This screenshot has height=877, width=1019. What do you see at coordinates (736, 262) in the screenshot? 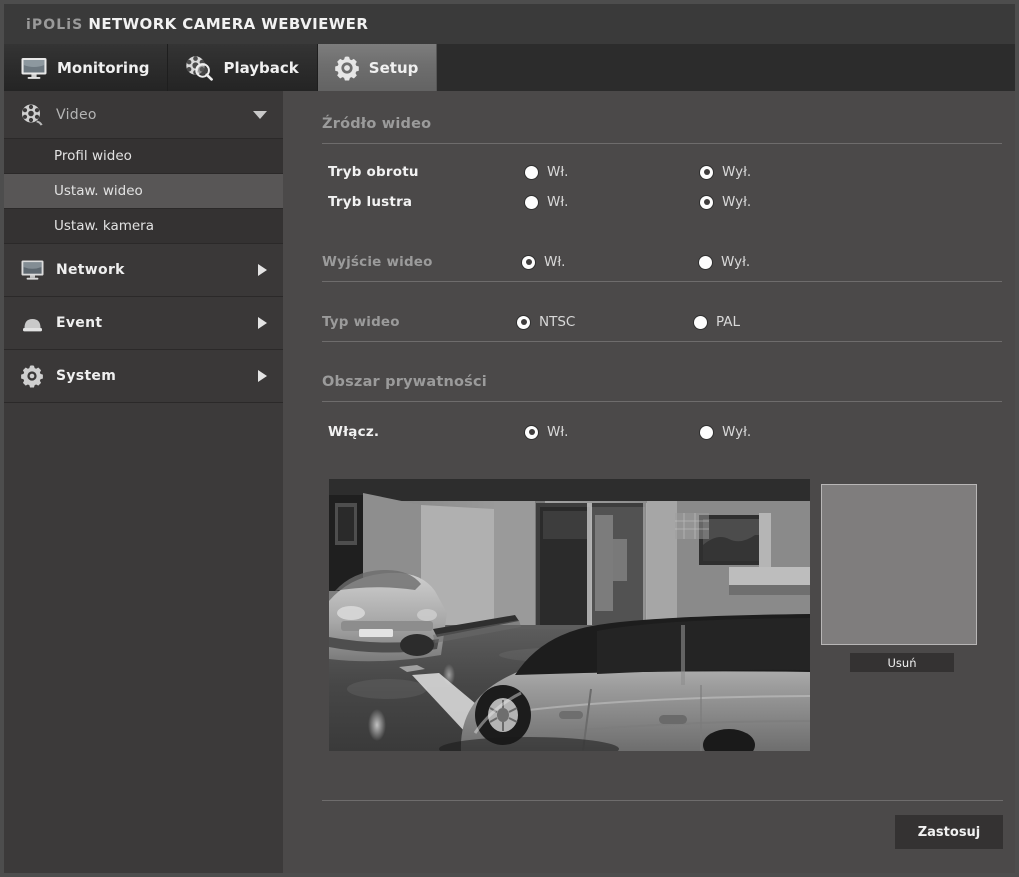
I see `radio-wyjscie-wideo-off-label: Wył.` at bounding box center [736, 262].